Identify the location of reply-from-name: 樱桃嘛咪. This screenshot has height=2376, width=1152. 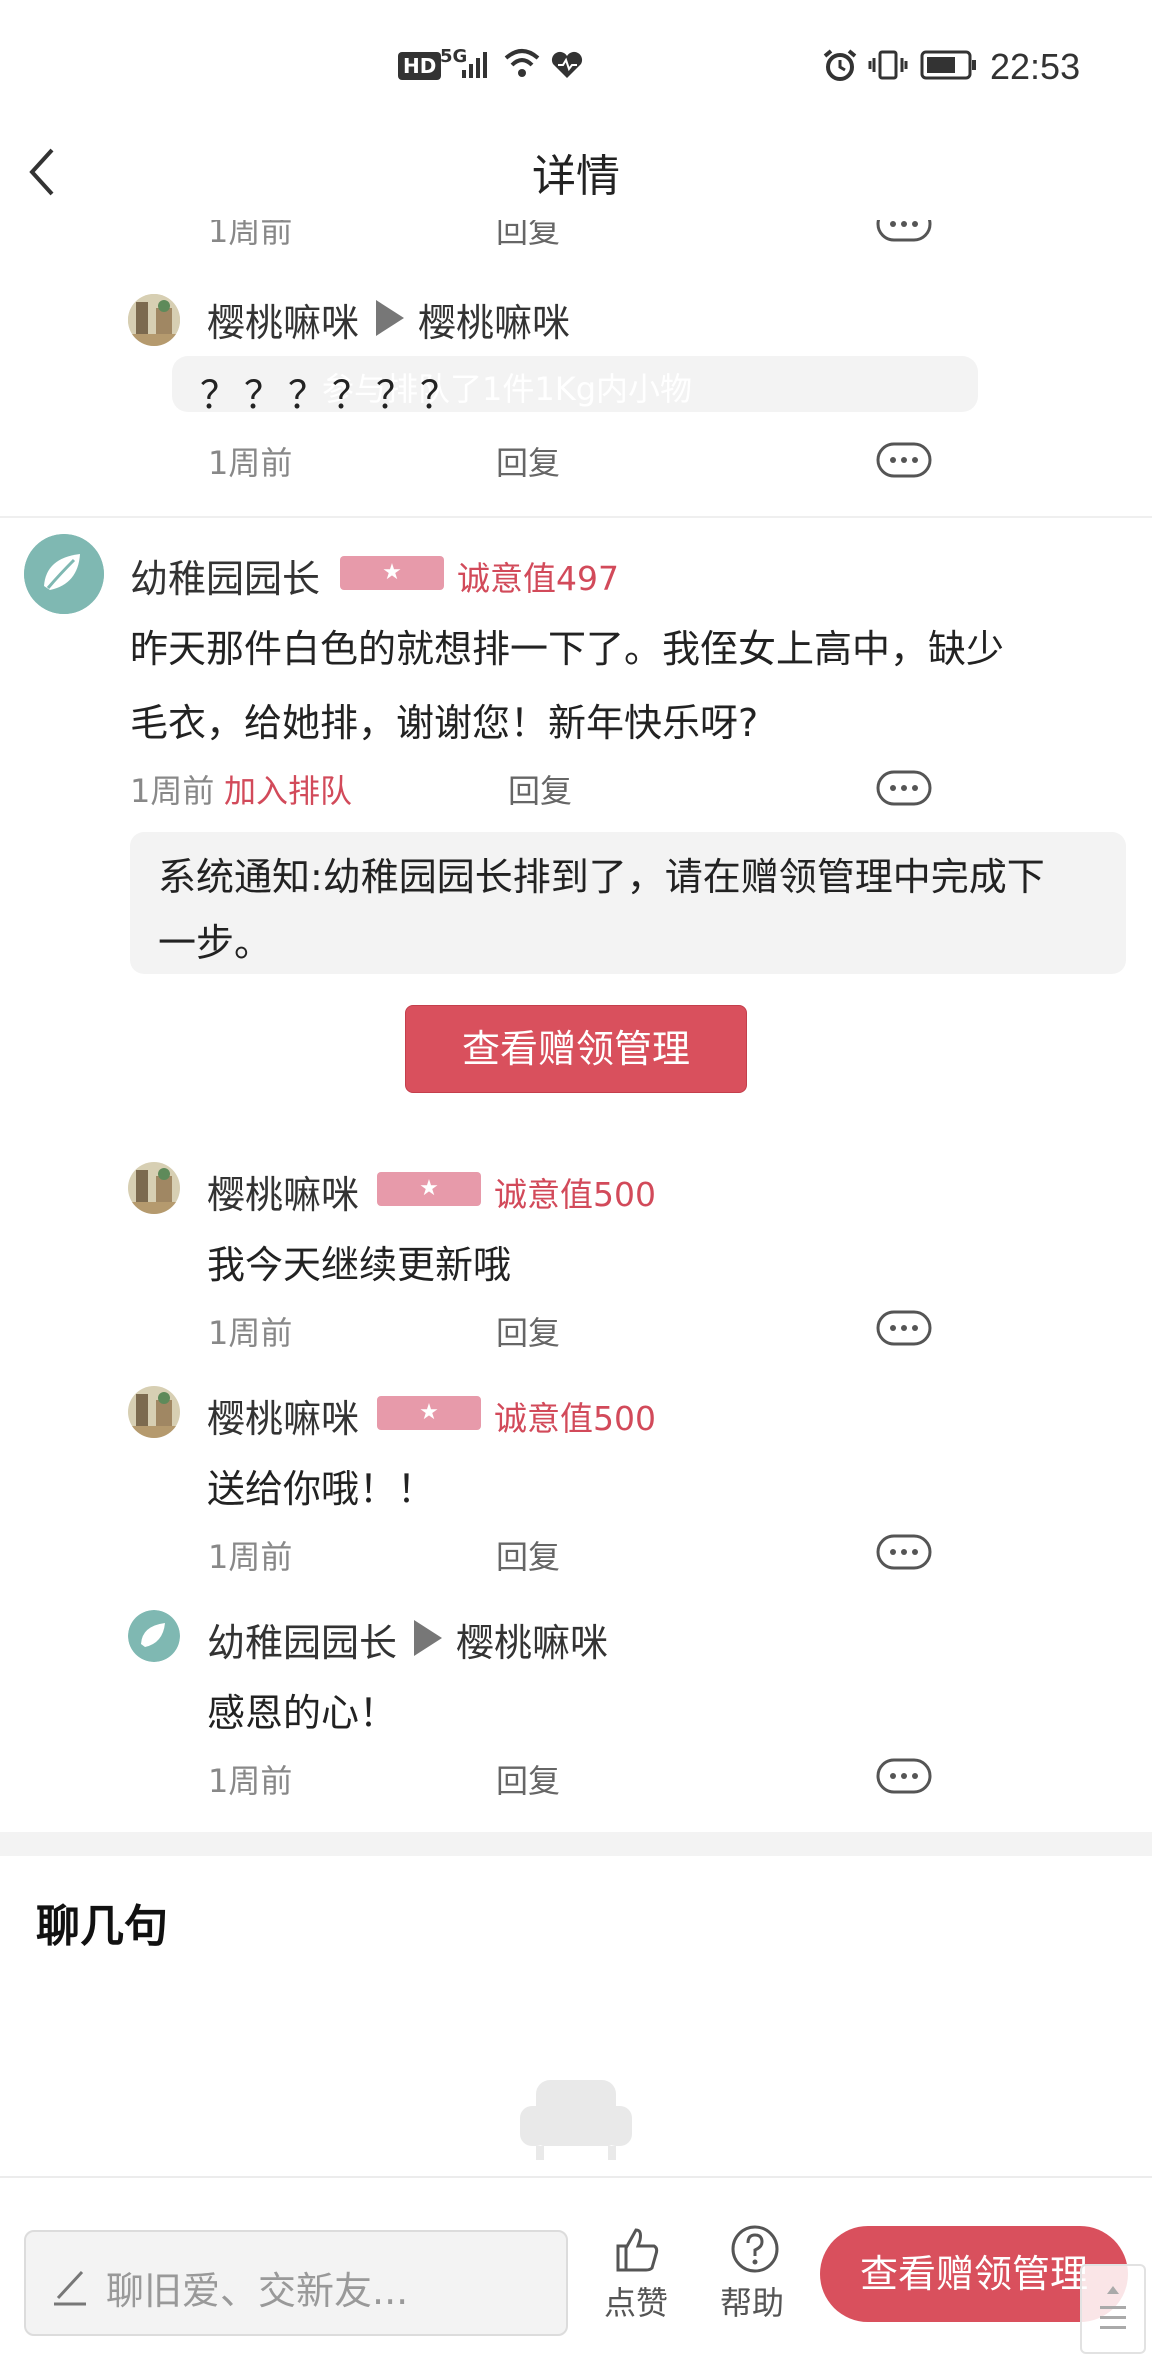
(283, 319).